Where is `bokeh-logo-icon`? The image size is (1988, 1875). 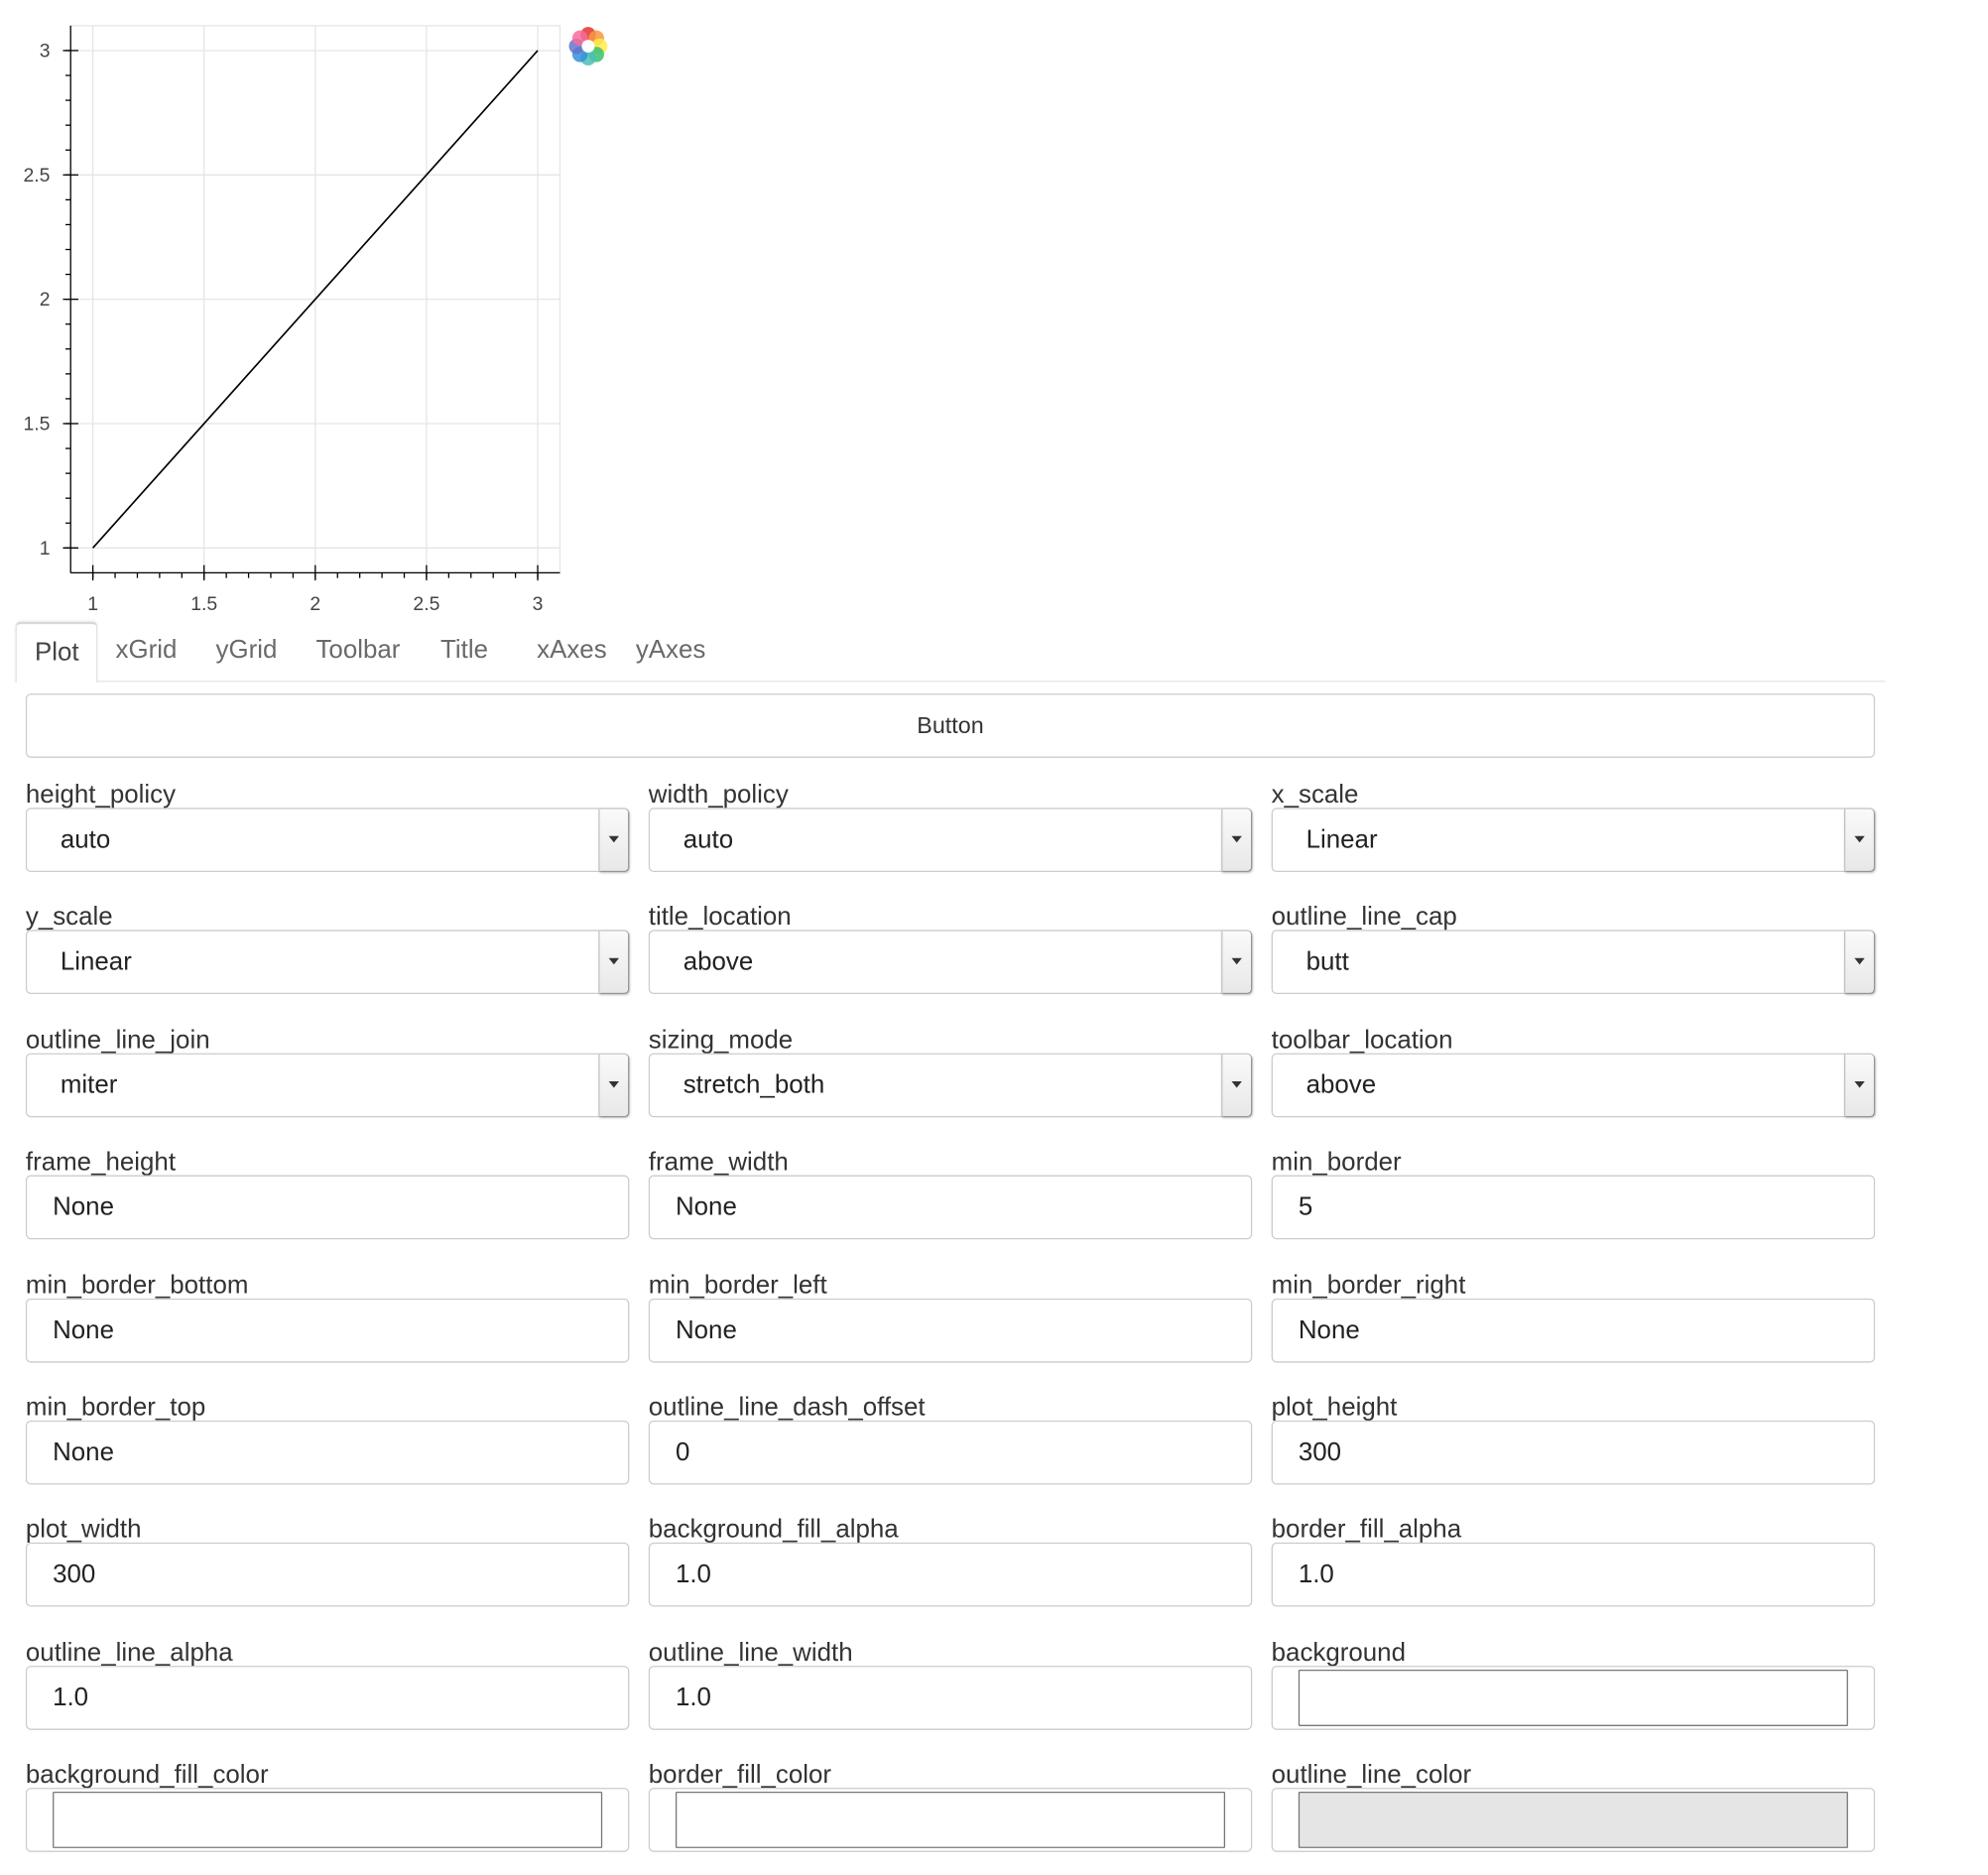 bokeh-logo-icon is located at coordinates (588, 46).